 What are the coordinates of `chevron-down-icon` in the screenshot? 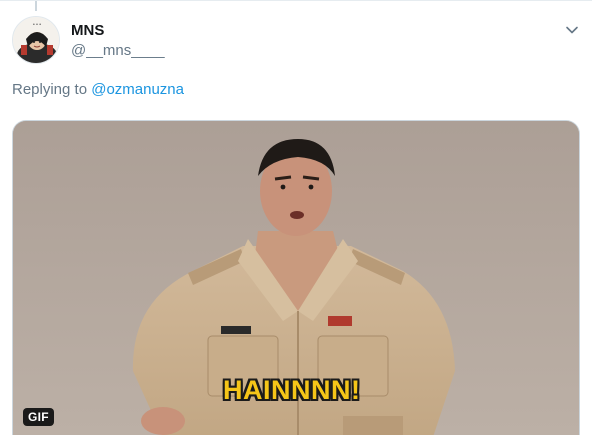 It's located at (572, 30).